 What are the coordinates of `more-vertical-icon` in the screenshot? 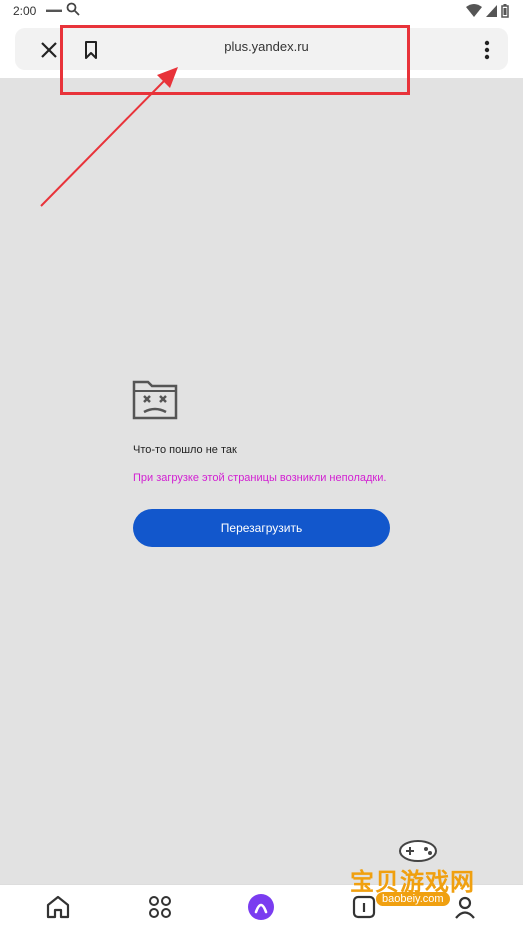 It's located at (487, 50).